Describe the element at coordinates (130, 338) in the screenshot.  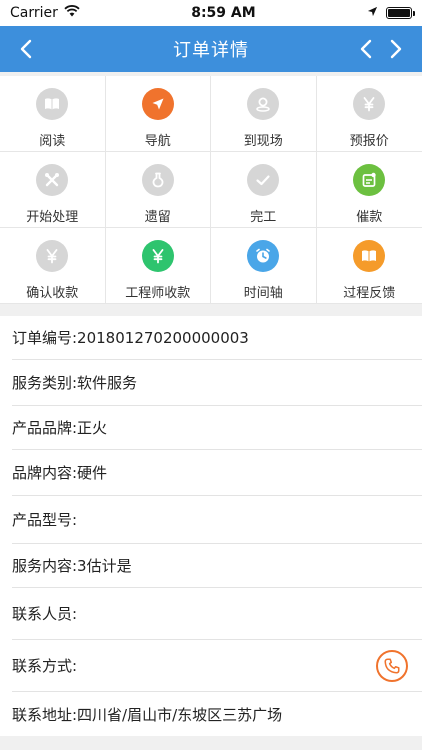
I see `detail-text: 订单编号:201801270200000003` at that location.